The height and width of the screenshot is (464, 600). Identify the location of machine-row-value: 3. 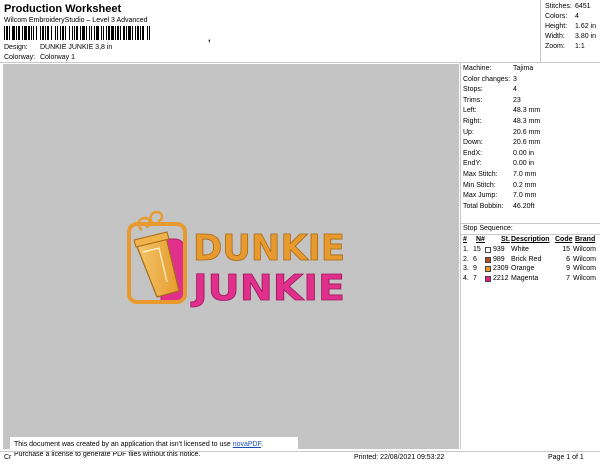
(515, 79).